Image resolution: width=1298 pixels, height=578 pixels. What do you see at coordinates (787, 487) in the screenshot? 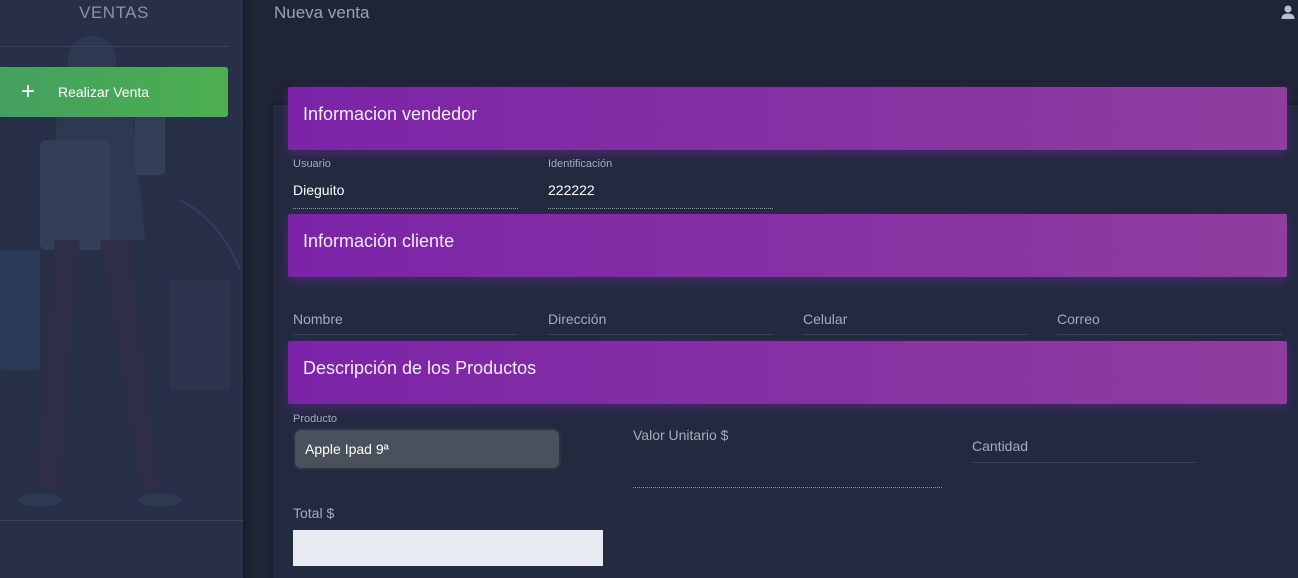
I see `unit-price-field-underline` at bounding box center [787, 487].